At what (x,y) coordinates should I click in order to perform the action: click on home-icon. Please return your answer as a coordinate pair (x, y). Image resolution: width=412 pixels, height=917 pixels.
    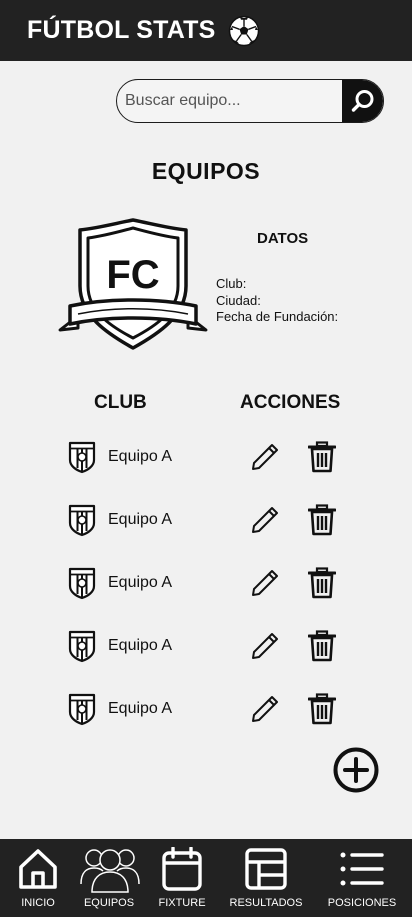
    Looking at the image, I should click on (38, 869).